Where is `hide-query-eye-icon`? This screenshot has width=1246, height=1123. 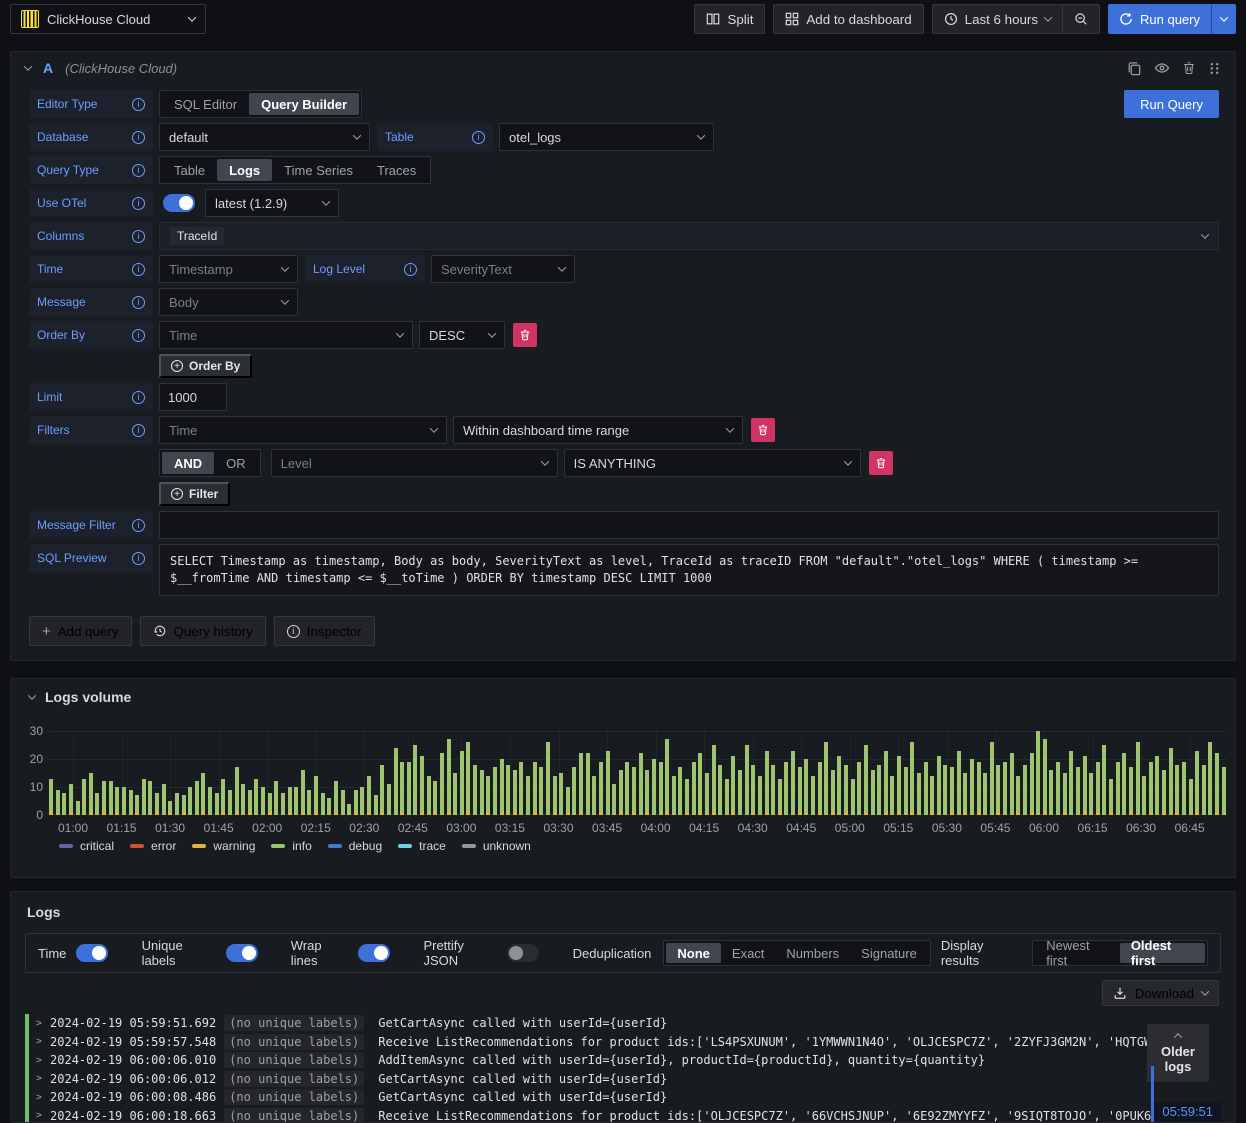
hide-query-eye-icon is located at coordinates (1162, 68).